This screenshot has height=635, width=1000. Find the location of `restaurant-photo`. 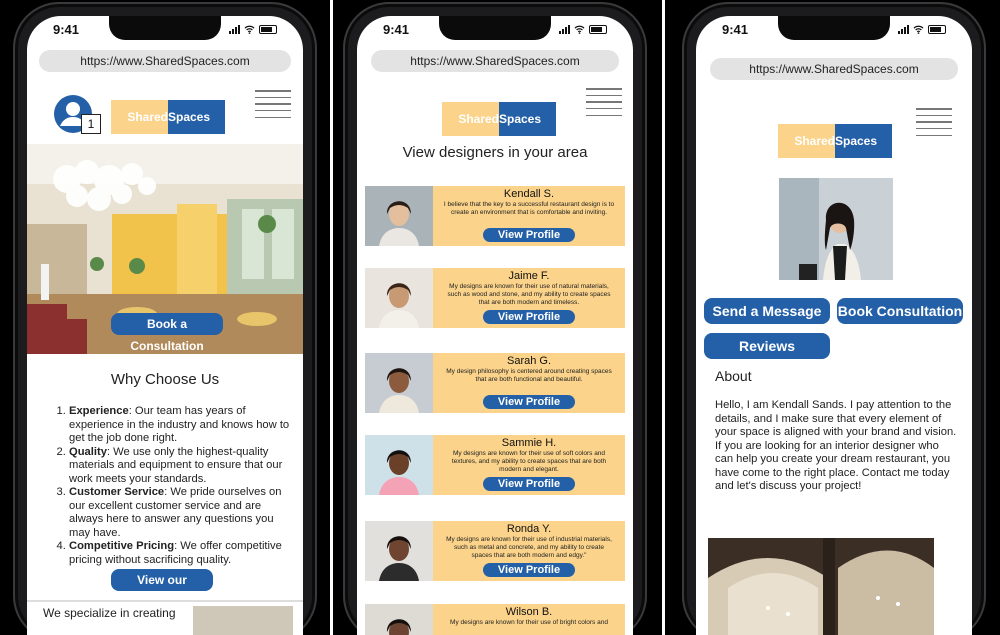

restaurant-photo is located at coordinates (821, 586).